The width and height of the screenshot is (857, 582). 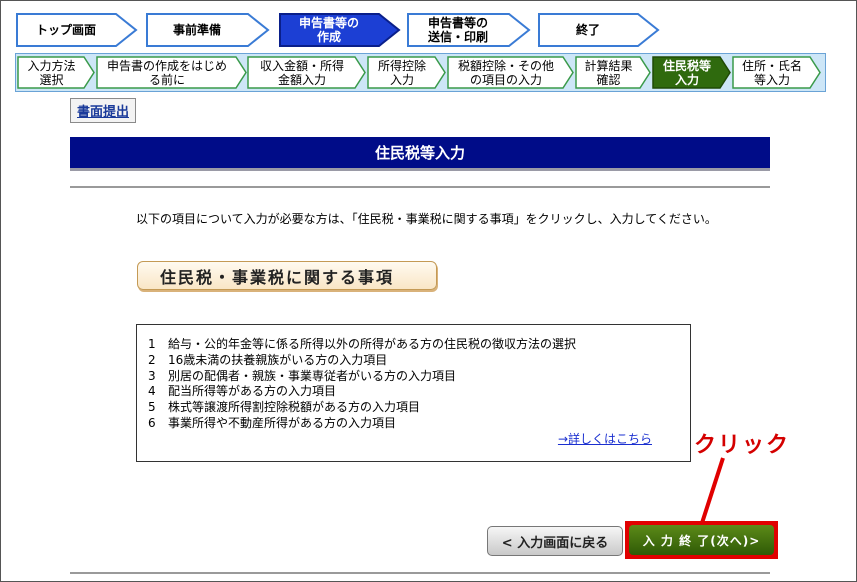 I want to click on back-to-input-button: < 入力画面に戻る, so click(x=555, y=541).